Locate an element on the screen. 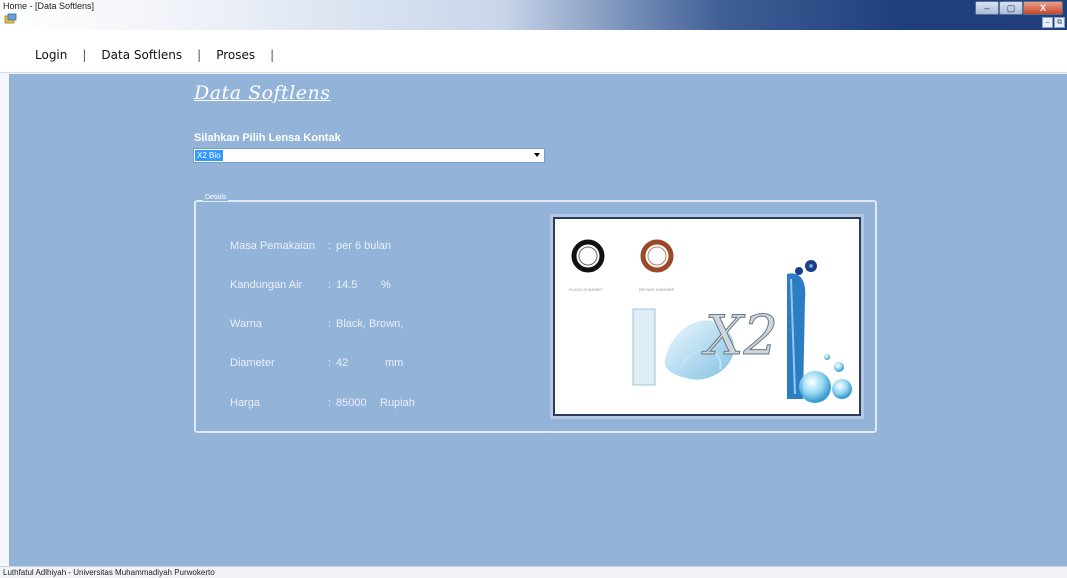 The height and width of the screenshot is (578, 1067). product-image: BLACK SHIMMER BROWN SHIMMER X2 BI is located at coordinates (707, 316).